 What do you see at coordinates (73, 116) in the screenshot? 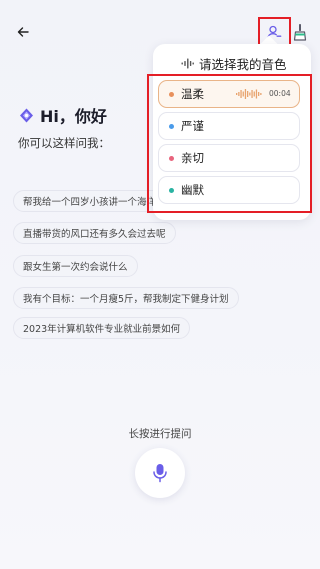
I see `greeting-title: Hi，你好` at bounding box center [73, 116].